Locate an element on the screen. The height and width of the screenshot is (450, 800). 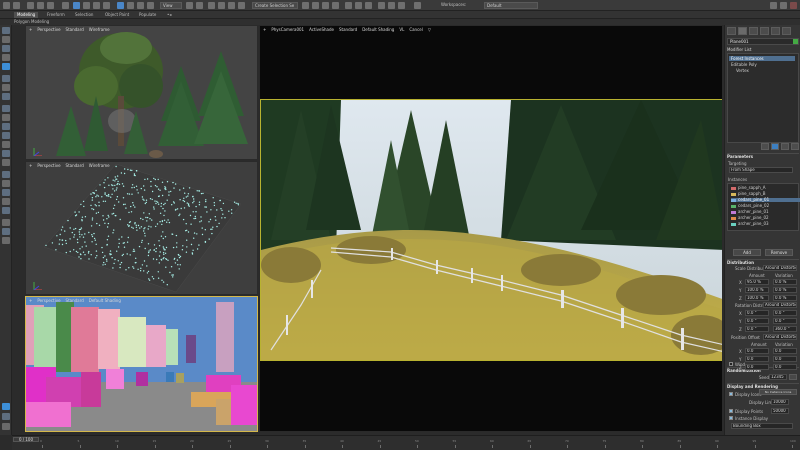
curve-editor-icon is located at coordinates (348, 5).